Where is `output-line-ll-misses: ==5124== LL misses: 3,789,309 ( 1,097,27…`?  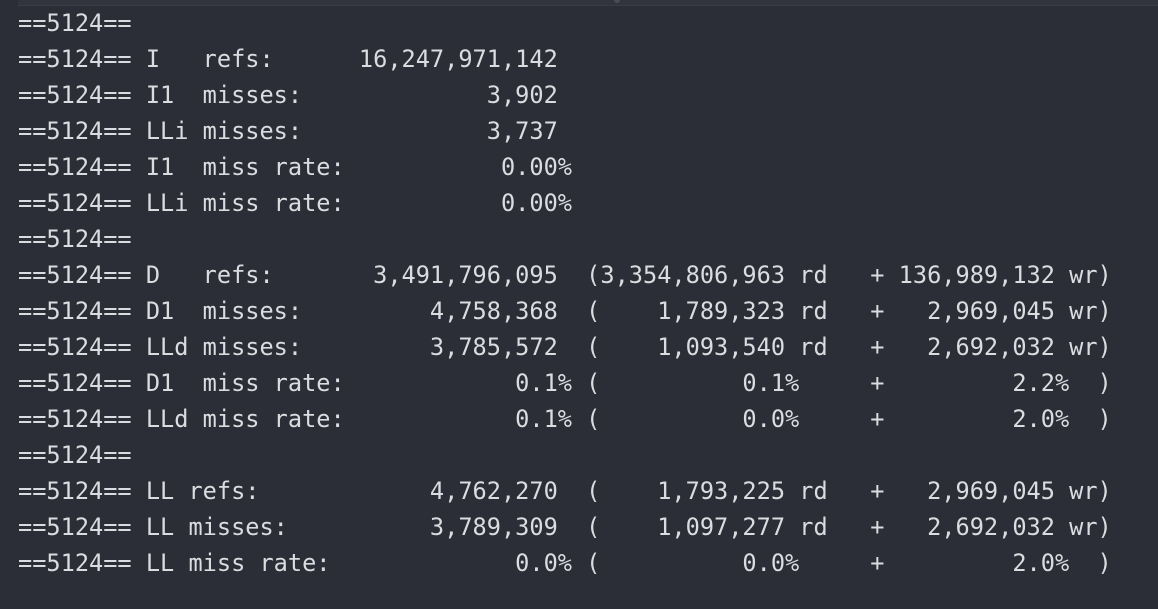 output-line-ll-misses: ==5124== LL misses: 3,789,309 ( 1,097,27… is located at coordinates (565, 527).